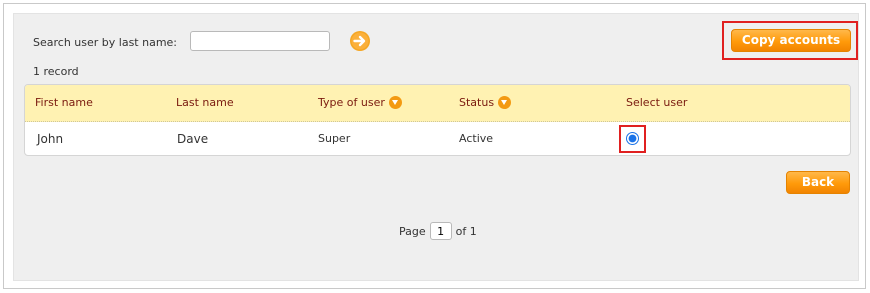  What do you see at coordinates (657, 102) in the screenshot?
I see `header-select-user: Select user` at bounding box center [657, 102].